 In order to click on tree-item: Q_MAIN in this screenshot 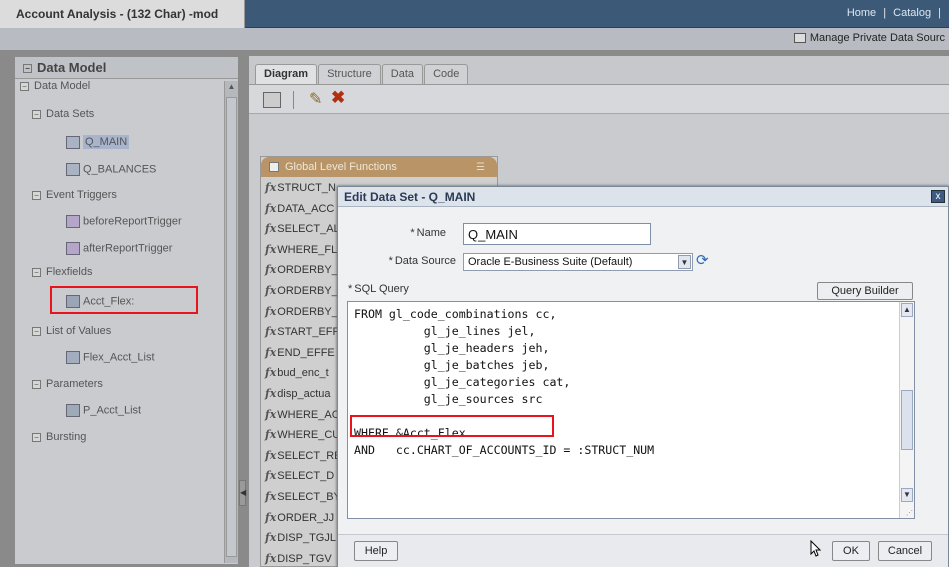, I will do `click(98, 142)`.